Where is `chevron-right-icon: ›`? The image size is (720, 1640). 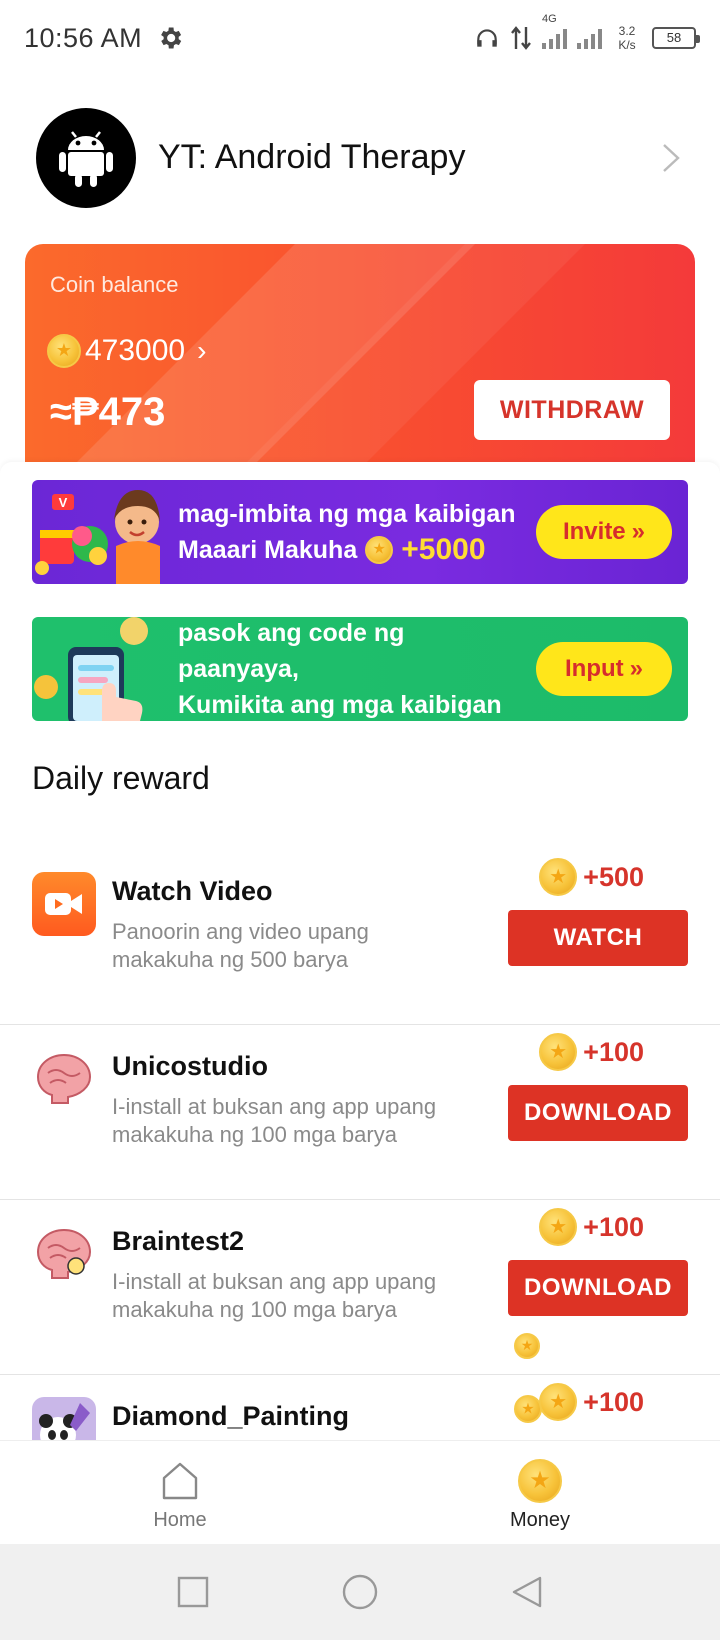 chevron-right-icon: › is located at coordinates (202, 350).